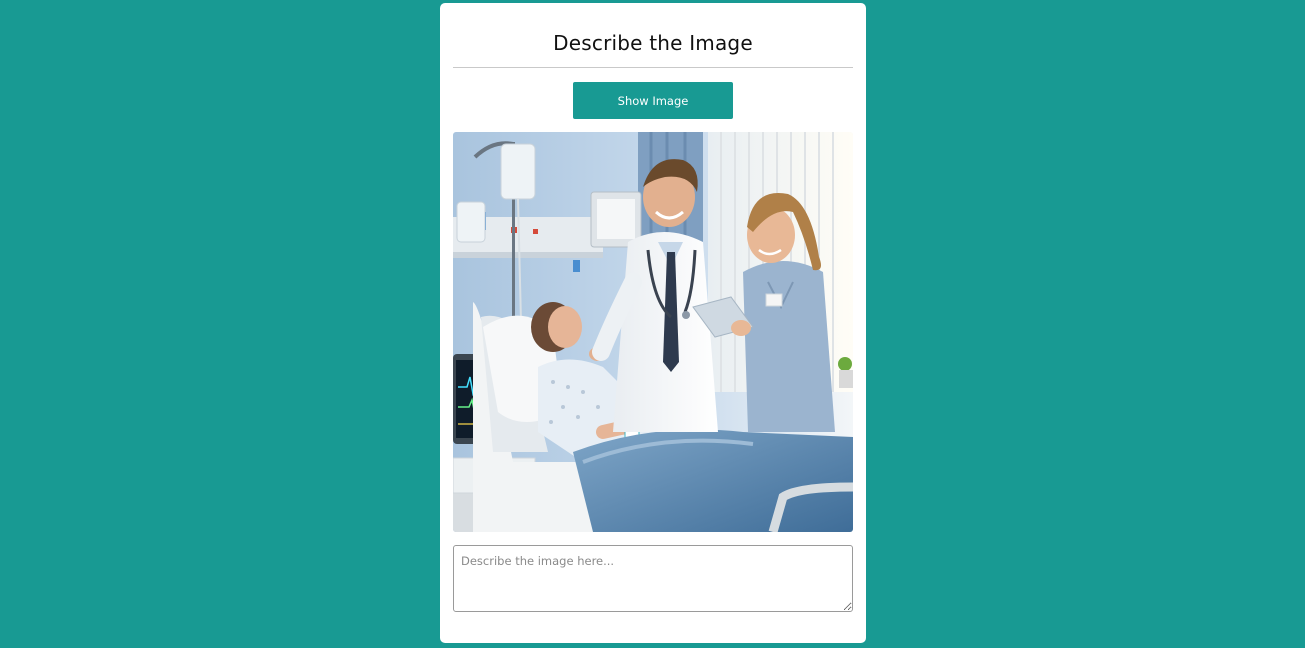 The width and height of the screenshot is (1305, 648). I want to click on description-textarea, so click(653, 578).